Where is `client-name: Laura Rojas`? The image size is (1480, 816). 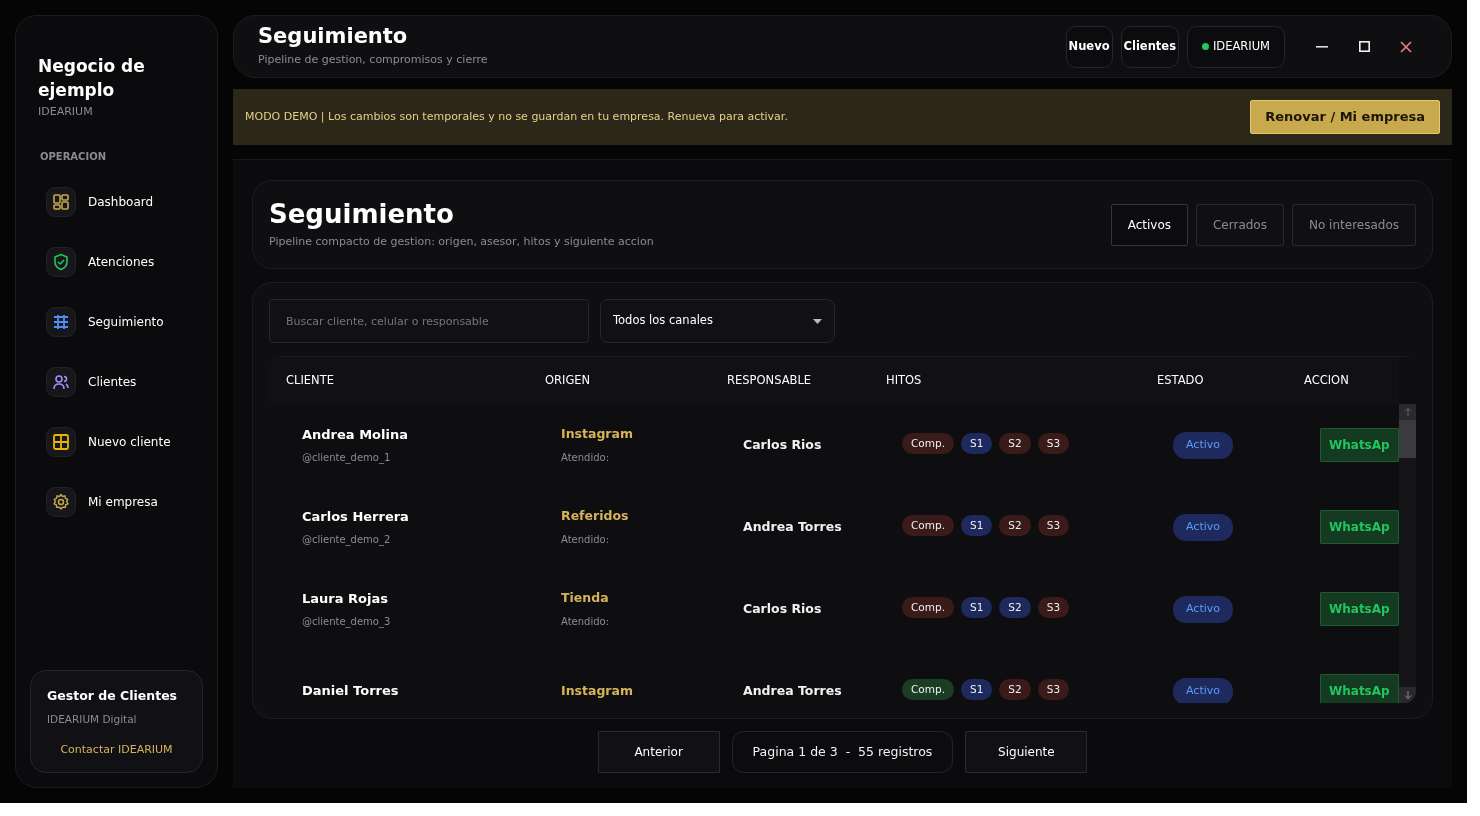
client-name: Laura Rojas is located at coordinates (345, 598).